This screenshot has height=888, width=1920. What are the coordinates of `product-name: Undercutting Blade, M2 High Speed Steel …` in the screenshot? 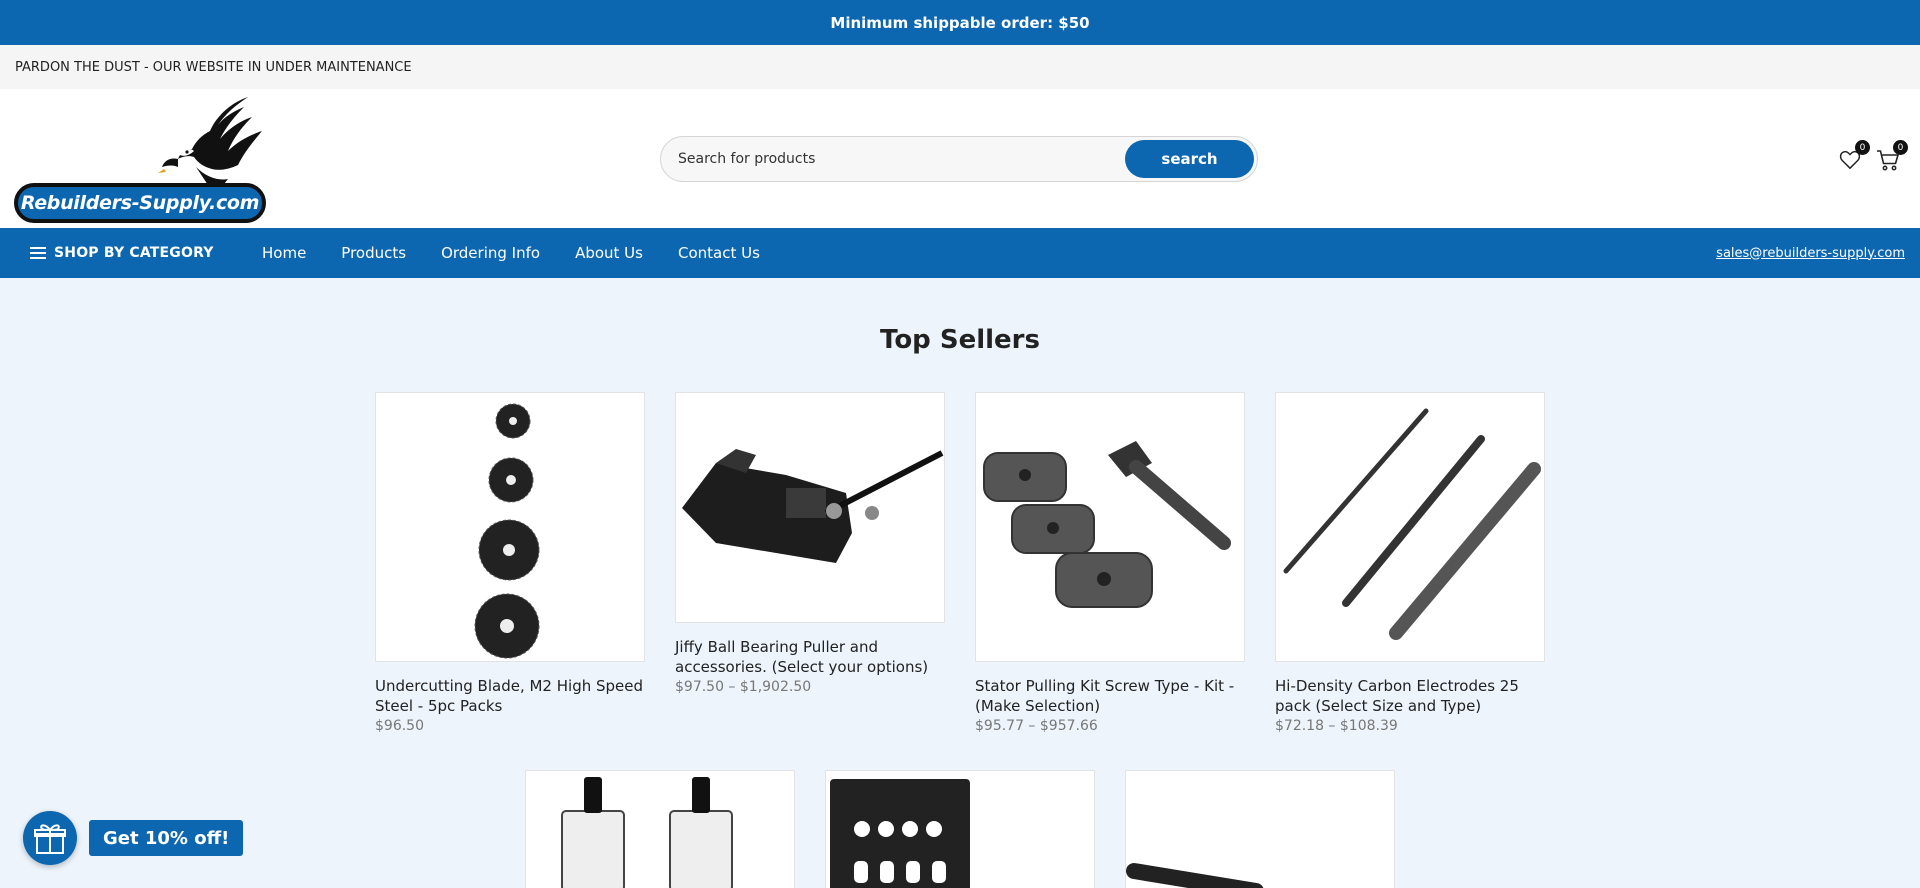 It's located at (510, 696).